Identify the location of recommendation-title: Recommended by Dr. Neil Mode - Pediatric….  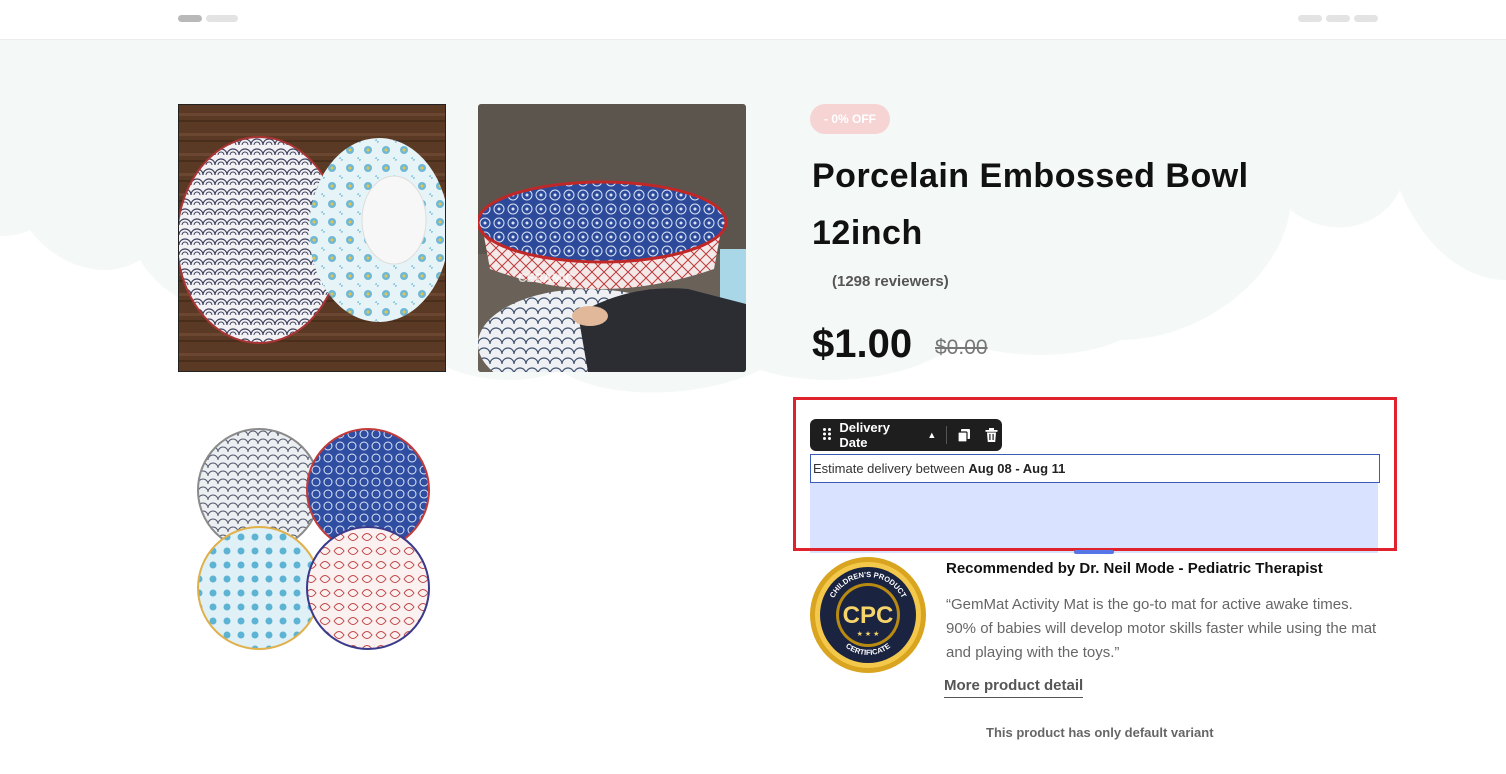
(1134, 568).